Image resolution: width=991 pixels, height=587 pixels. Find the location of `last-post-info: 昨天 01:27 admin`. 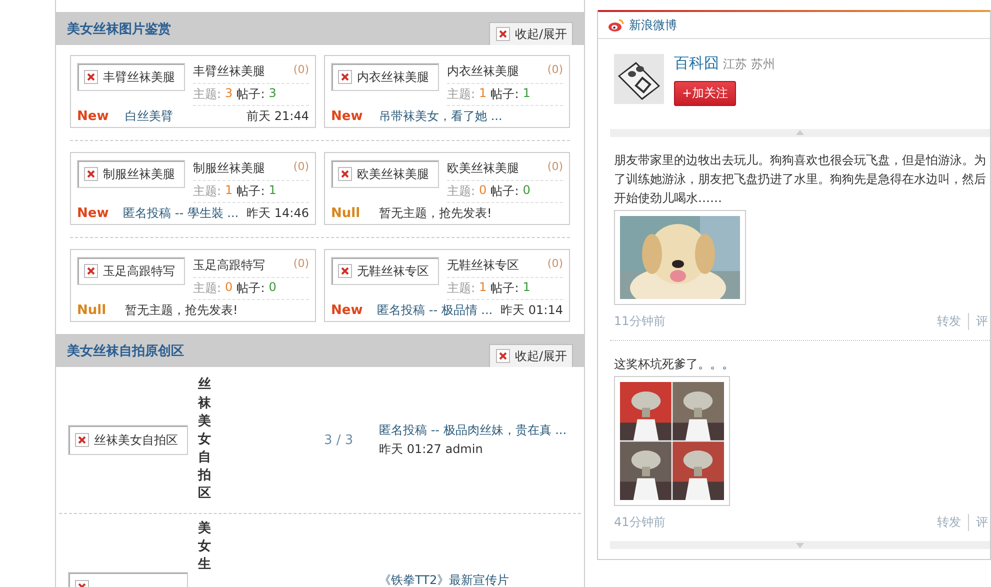

last-post-info: 昨天 01:27 admin is located at coordinates (431, 449).